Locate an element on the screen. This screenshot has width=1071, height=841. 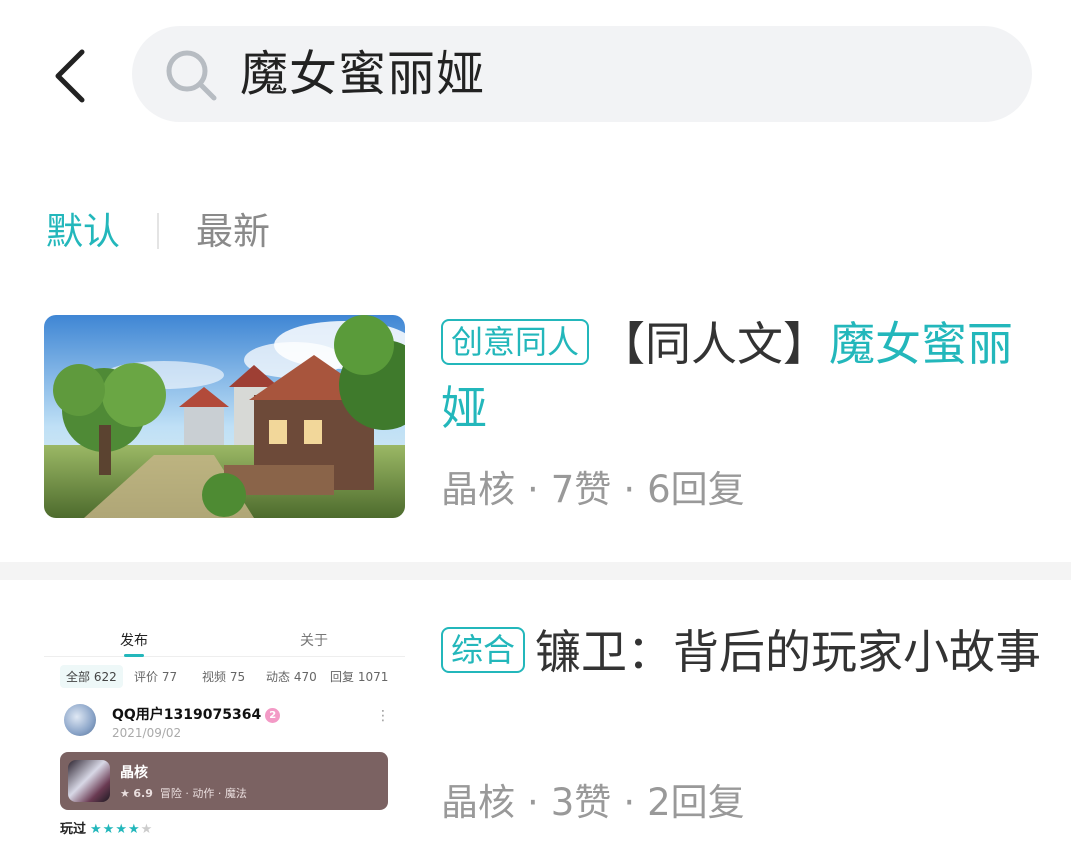
chevron-left-icon is located at coordinates (70, 76).